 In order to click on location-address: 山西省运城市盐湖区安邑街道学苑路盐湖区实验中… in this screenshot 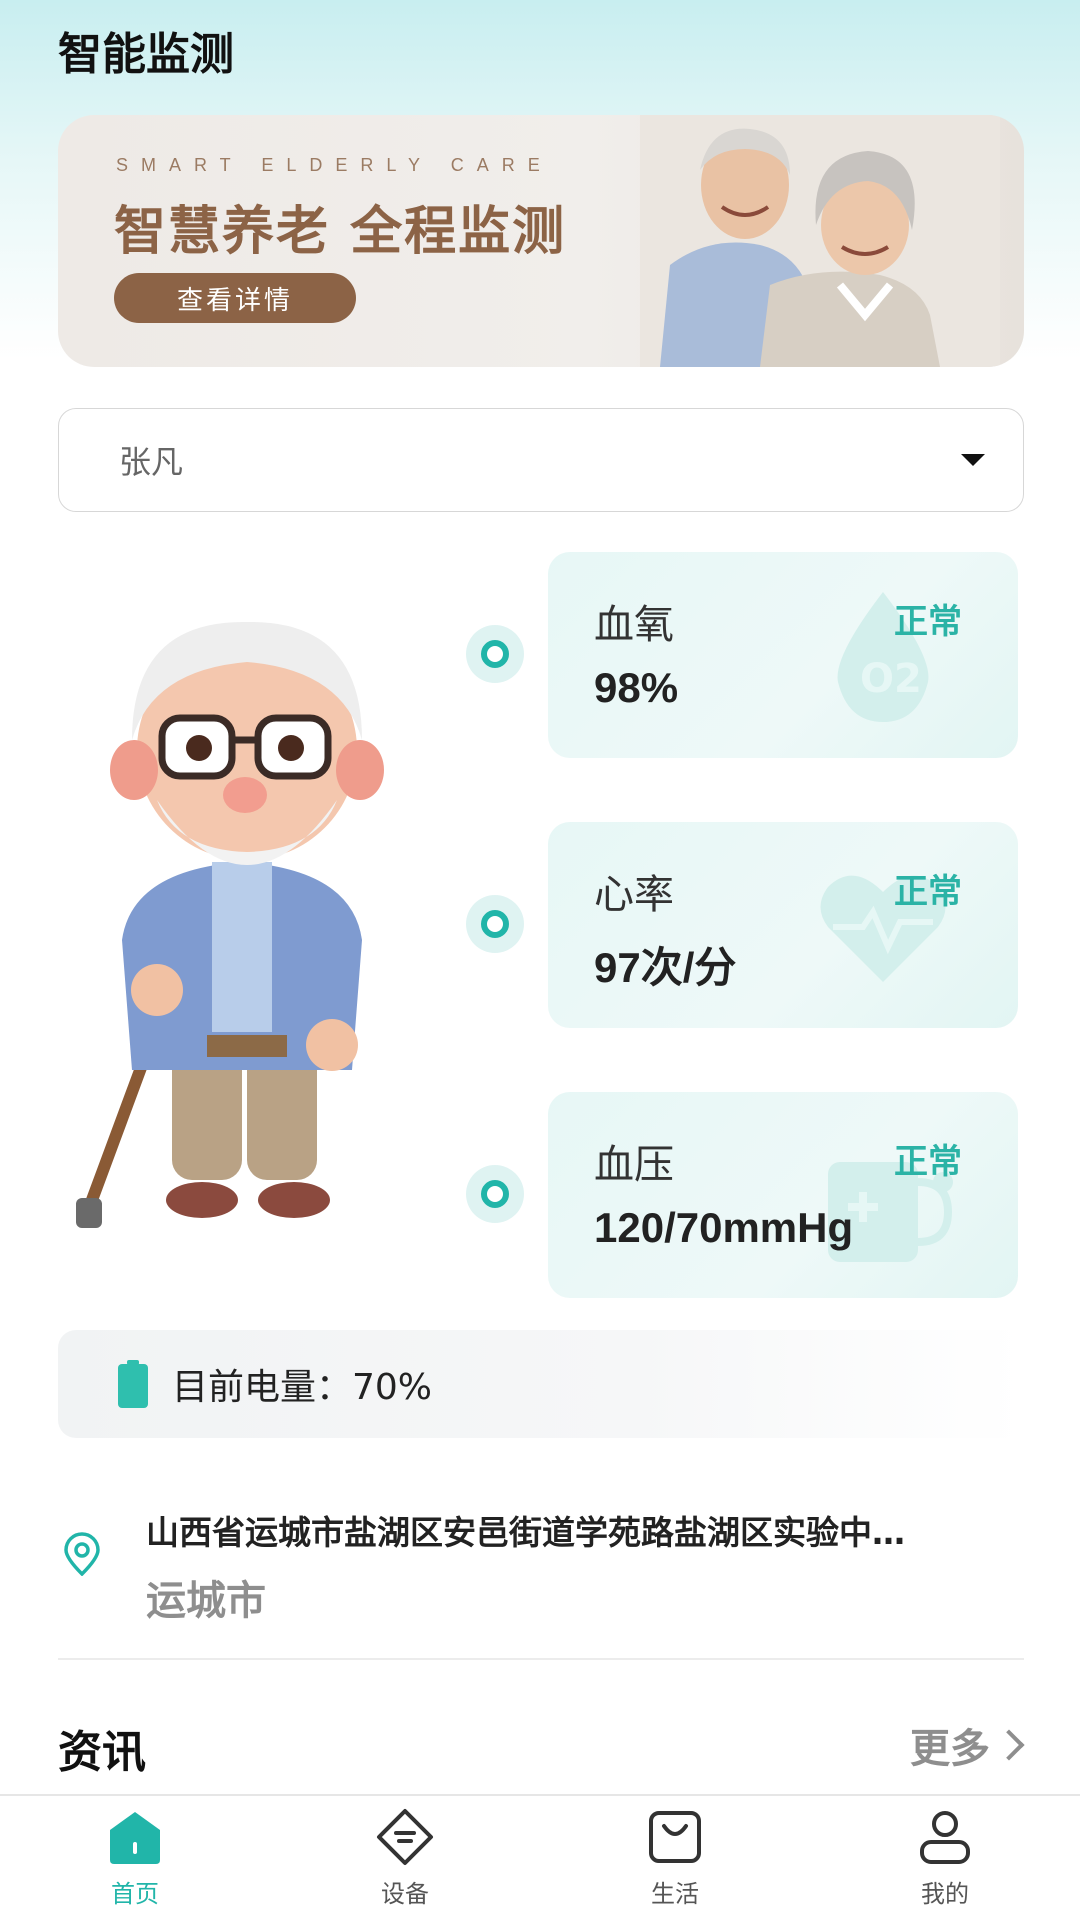, I will do `click(525, 1532)`.